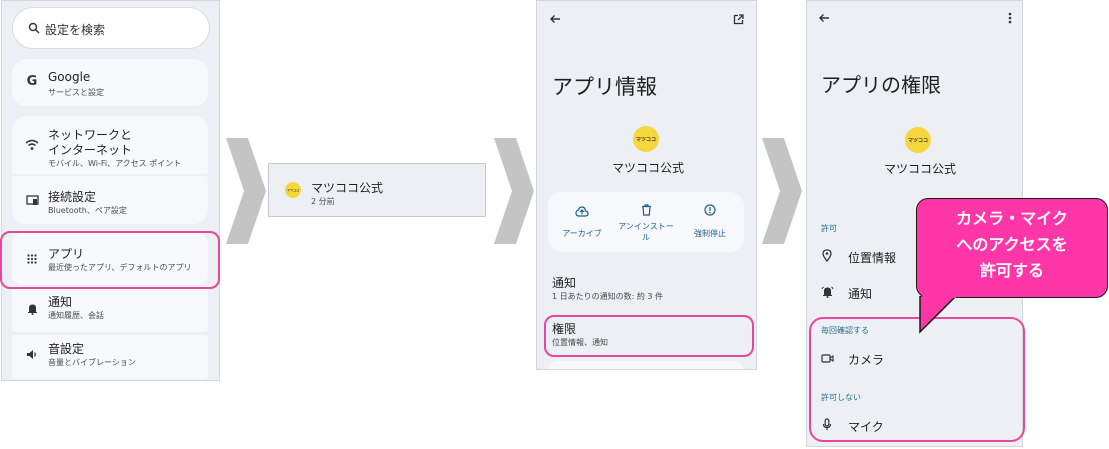 Image resolution: width=1109 pixels, height=449 pixels. What do you see at coordinates (738, 19) in the screenshot?
I see `open-external-icon` at bounding box center [738, 19].